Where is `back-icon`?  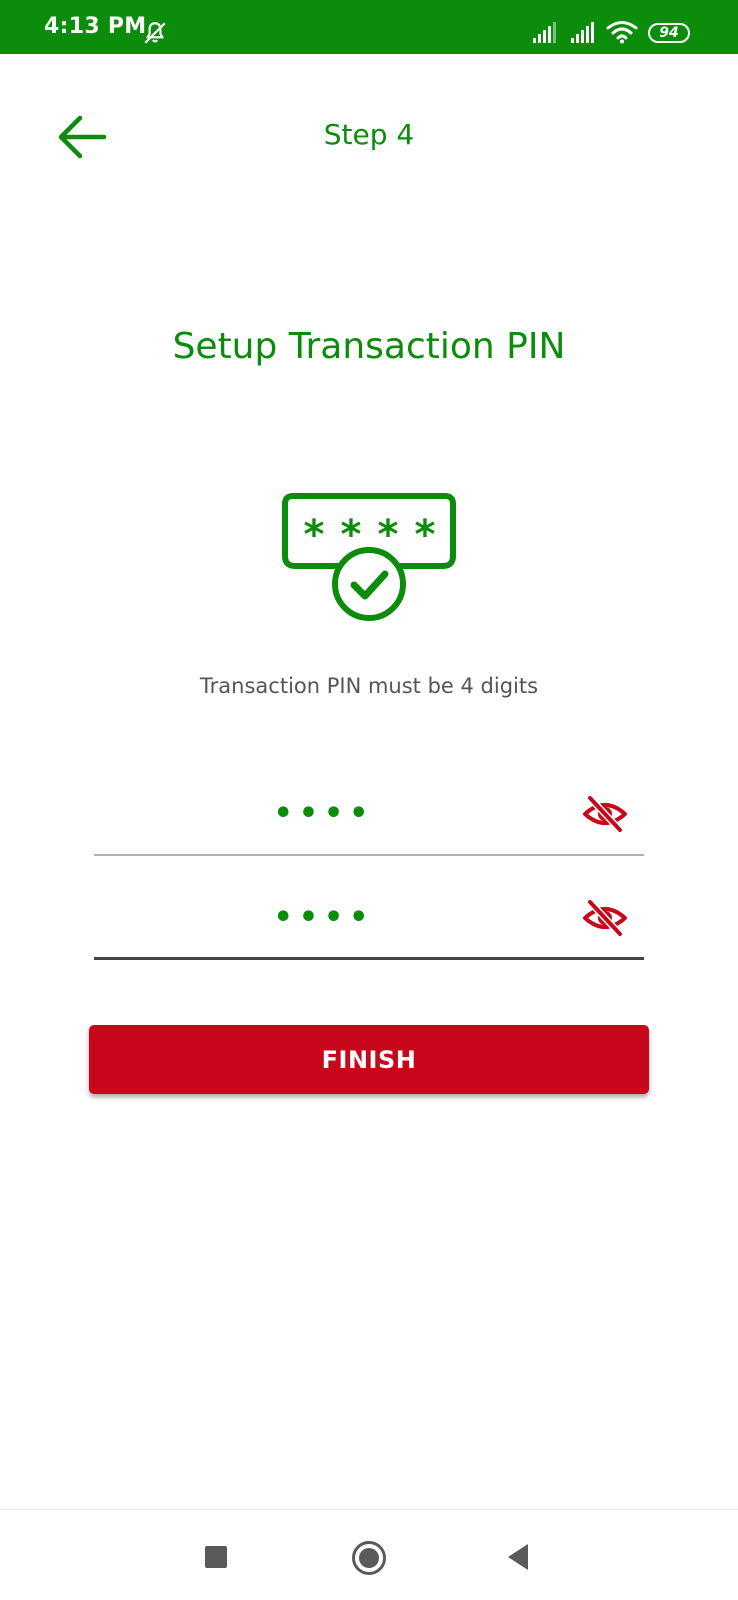 back-icon is located at coordinates (518, 1557).